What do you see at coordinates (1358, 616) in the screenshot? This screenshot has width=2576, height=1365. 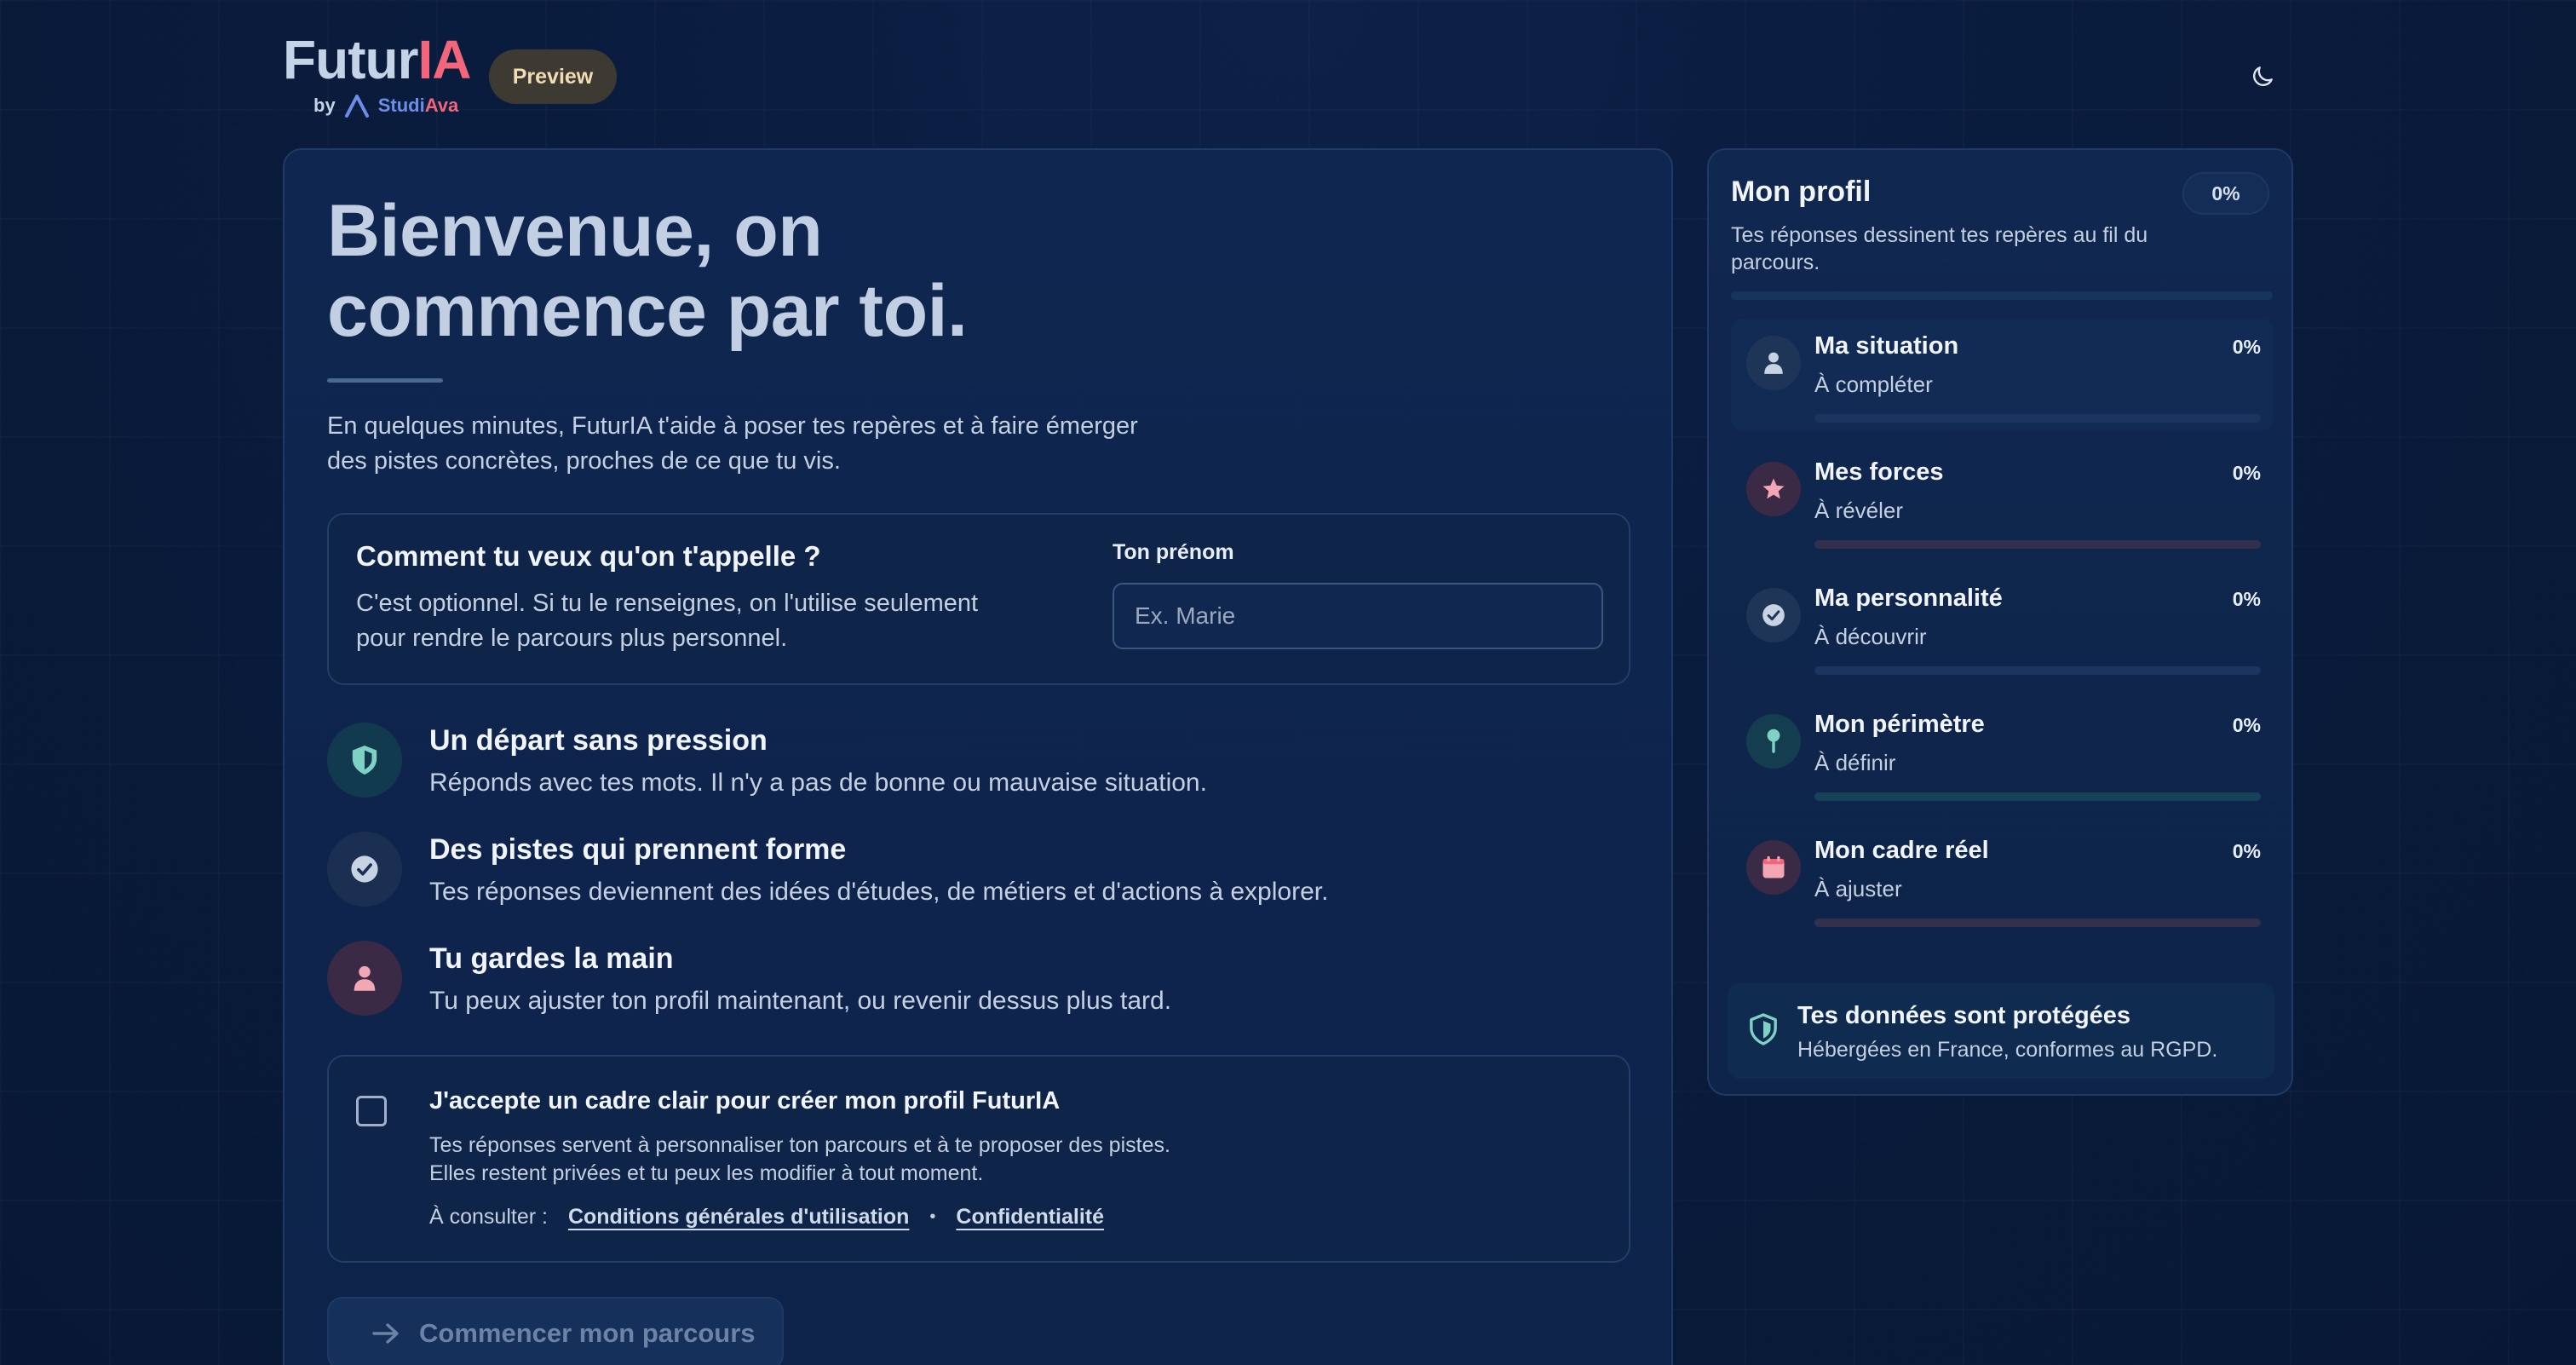 I see `first-name-input` at bounding box center [1358, 616].